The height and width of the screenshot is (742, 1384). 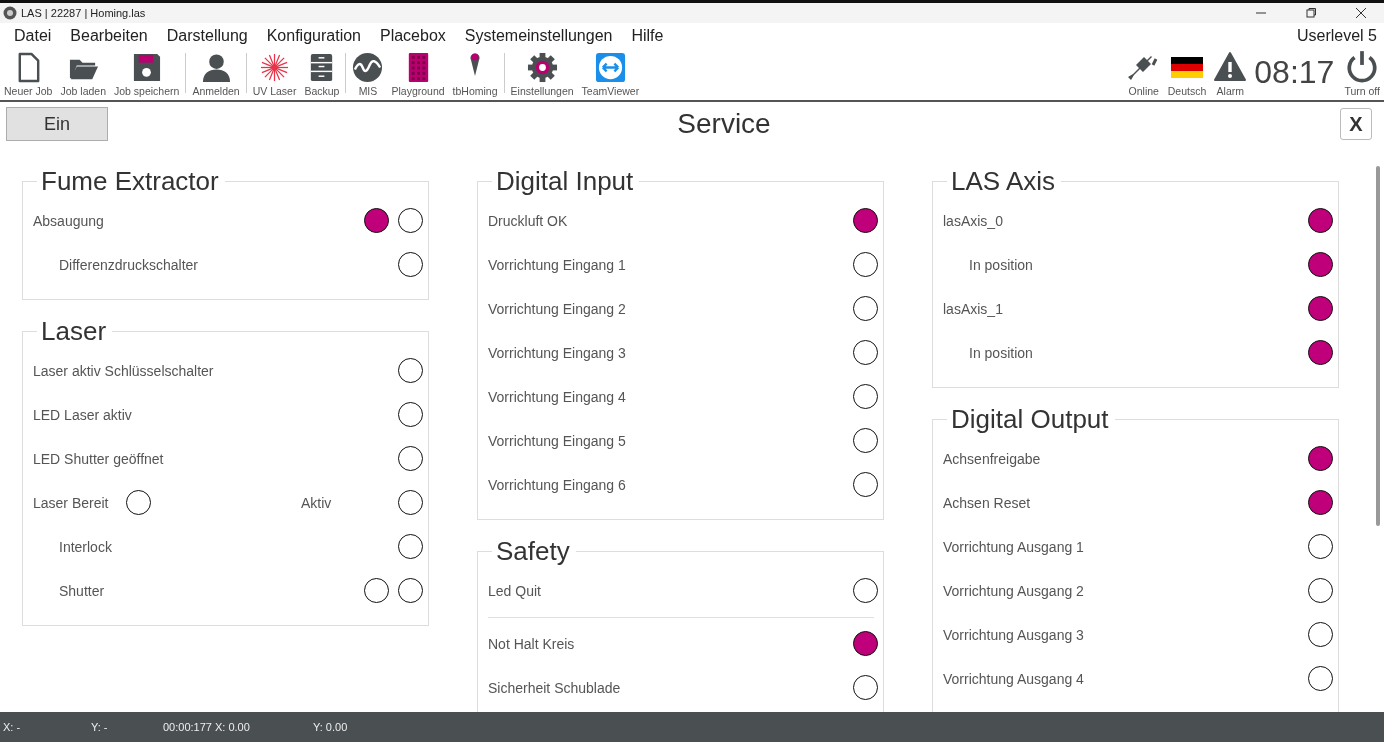 I want to click on toolbar-button: Job laden, so click(x=83, y=74).